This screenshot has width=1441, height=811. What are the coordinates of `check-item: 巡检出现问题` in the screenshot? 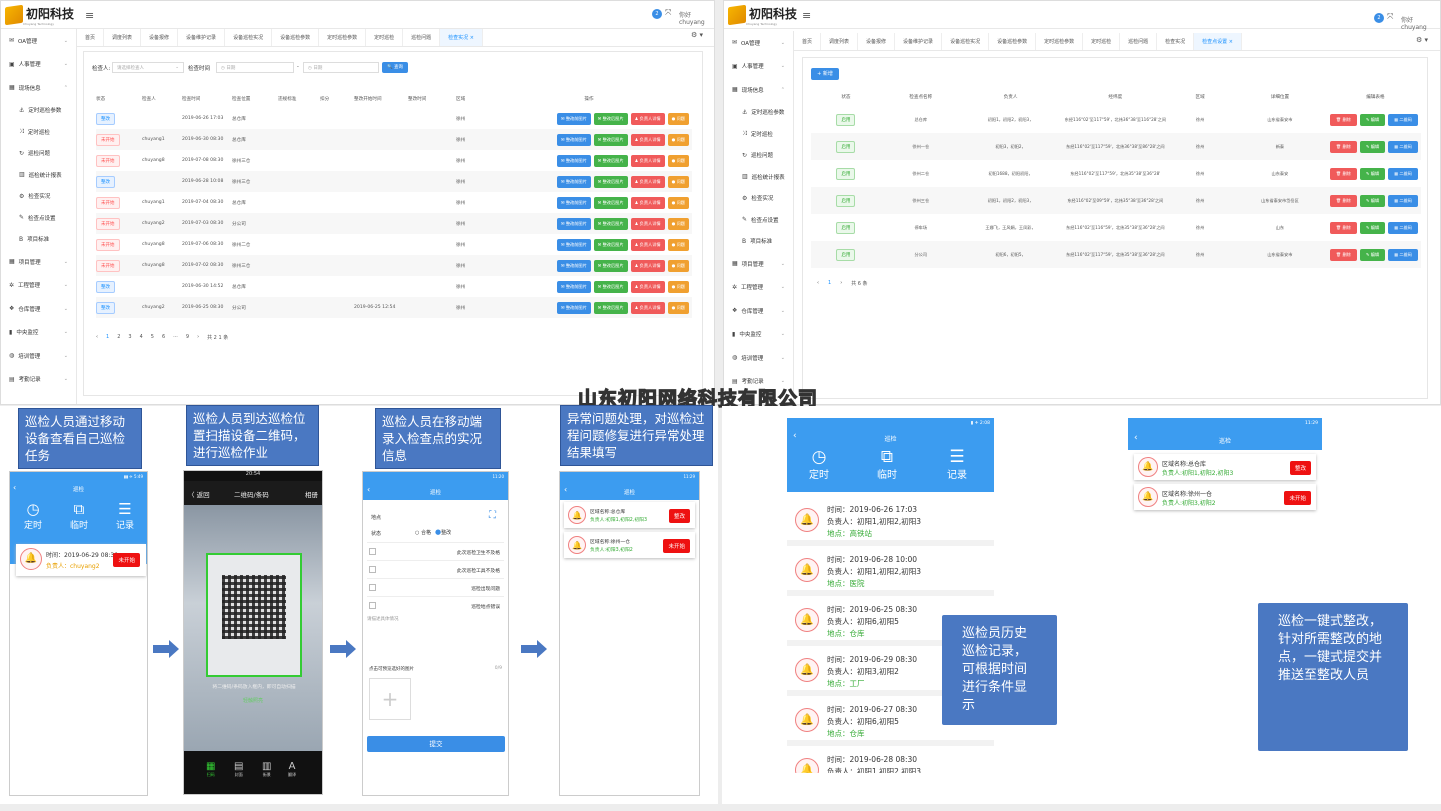 It's located at (435, 587).